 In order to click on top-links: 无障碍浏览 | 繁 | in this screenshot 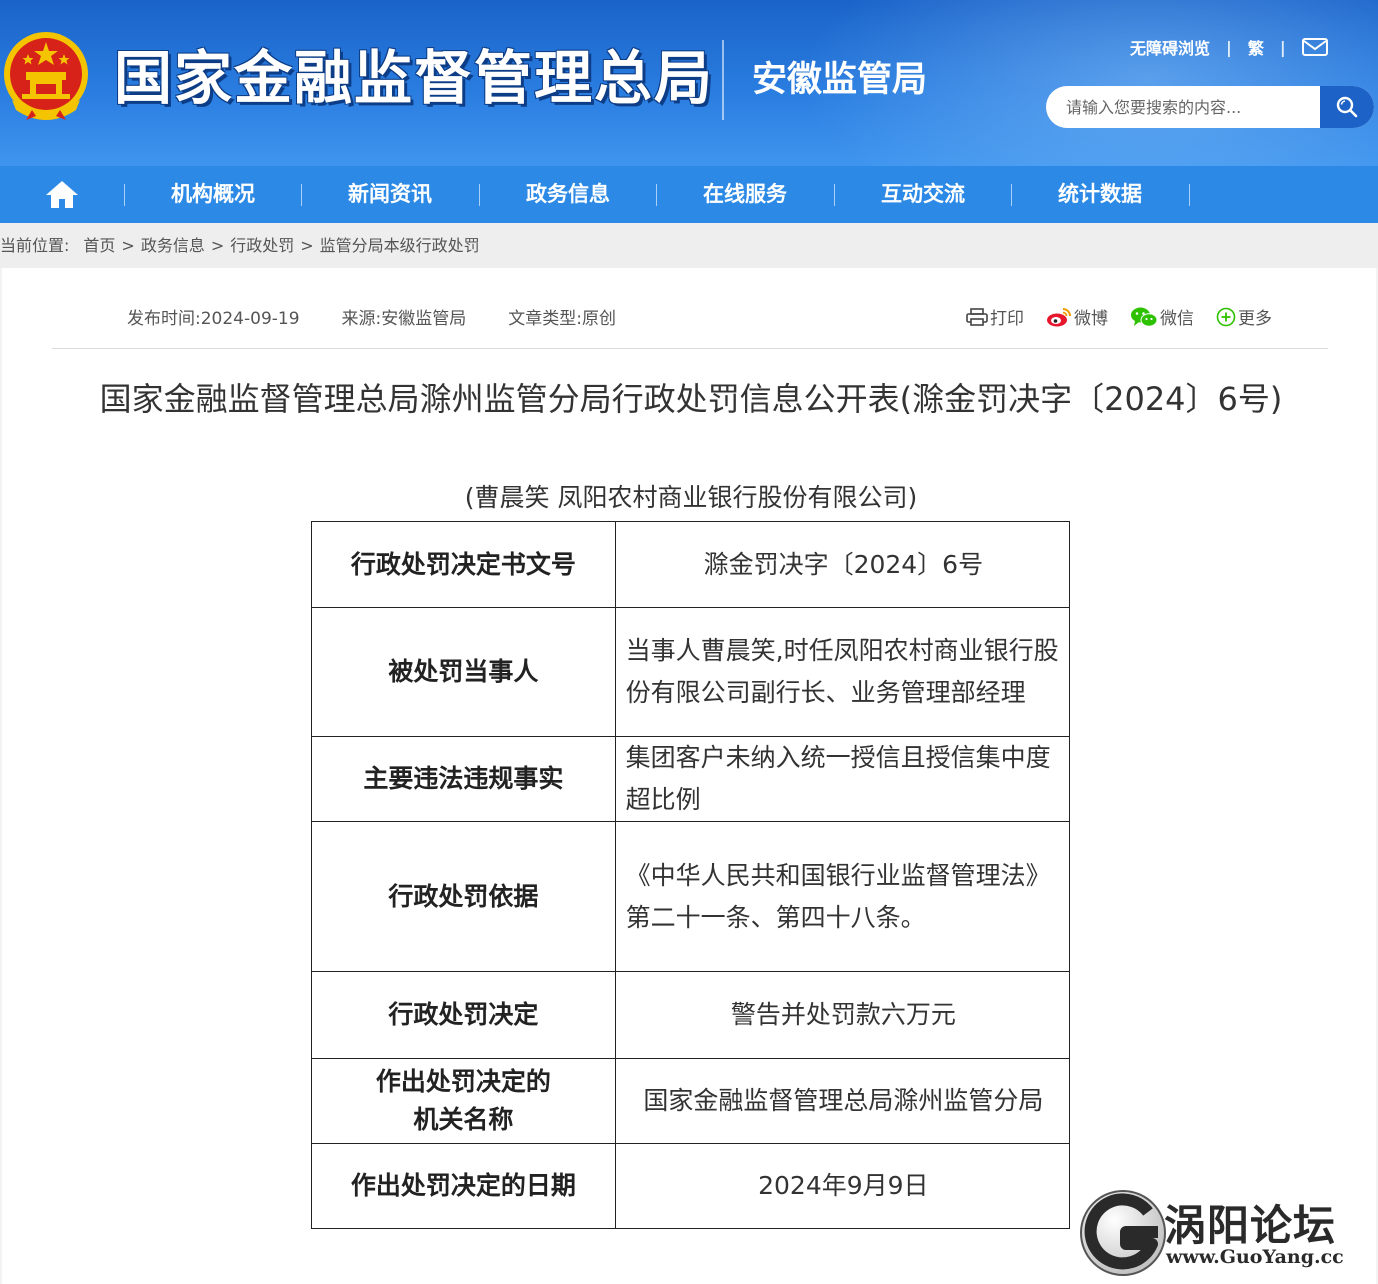, I will do `click(1229, 47)`.